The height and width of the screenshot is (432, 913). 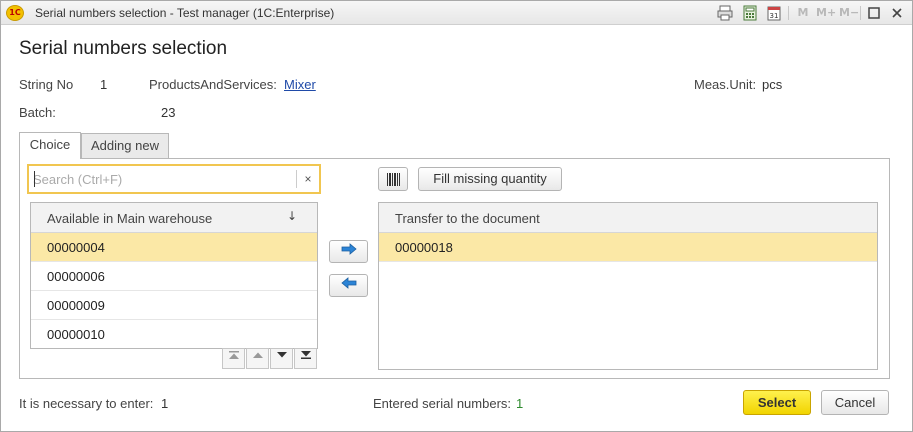 I want to click on print-icon, so click(x=725, y=13).